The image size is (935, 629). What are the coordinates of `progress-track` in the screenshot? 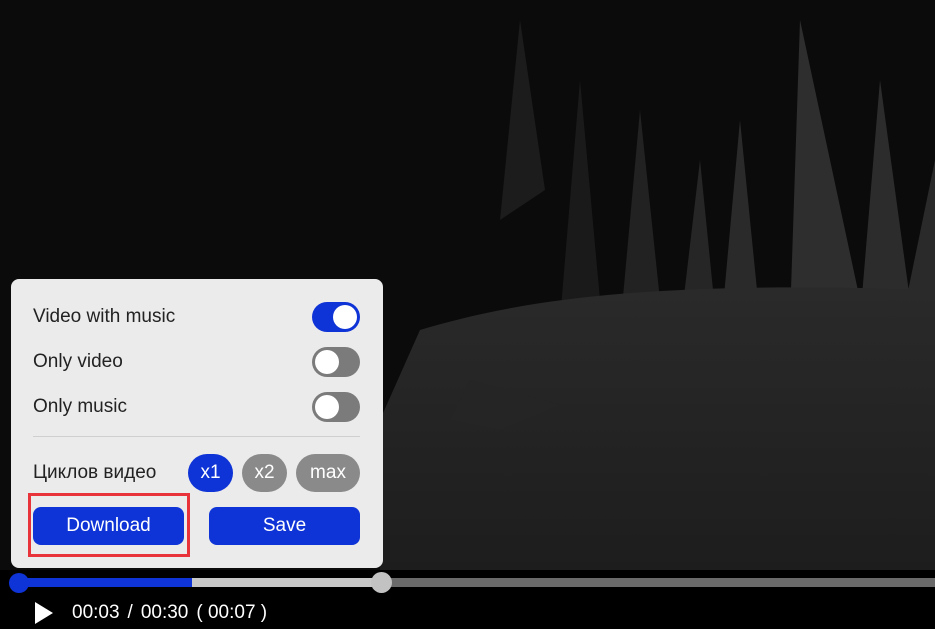 It's located at (476, 582).